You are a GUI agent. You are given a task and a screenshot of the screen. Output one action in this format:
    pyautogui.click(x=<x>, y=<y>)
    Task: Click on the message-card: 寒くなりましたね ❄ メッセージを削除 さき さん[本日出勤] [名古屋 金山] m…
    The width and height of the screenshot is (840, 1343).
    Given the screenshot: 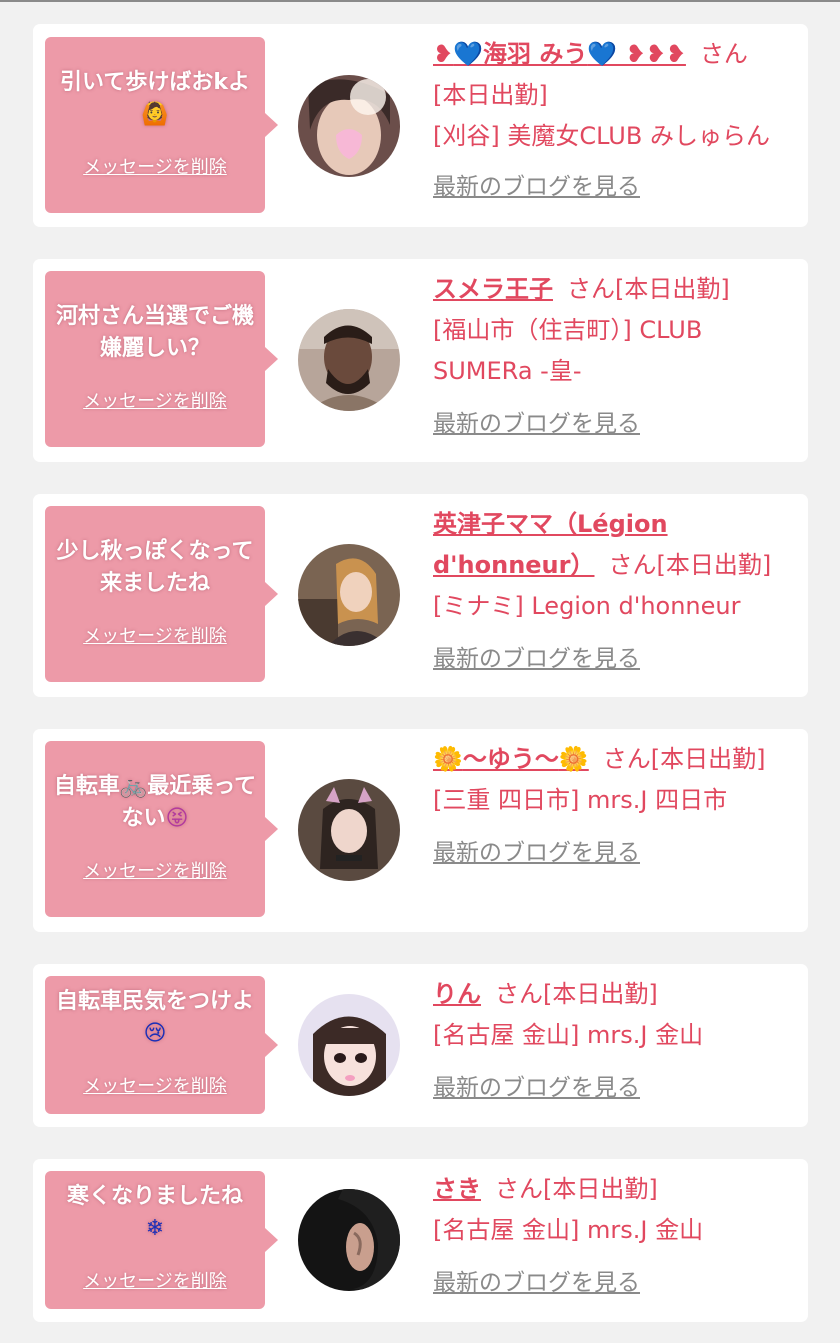 What is the action you would take?
    pyautogui.click(x=420, y=1240)
    